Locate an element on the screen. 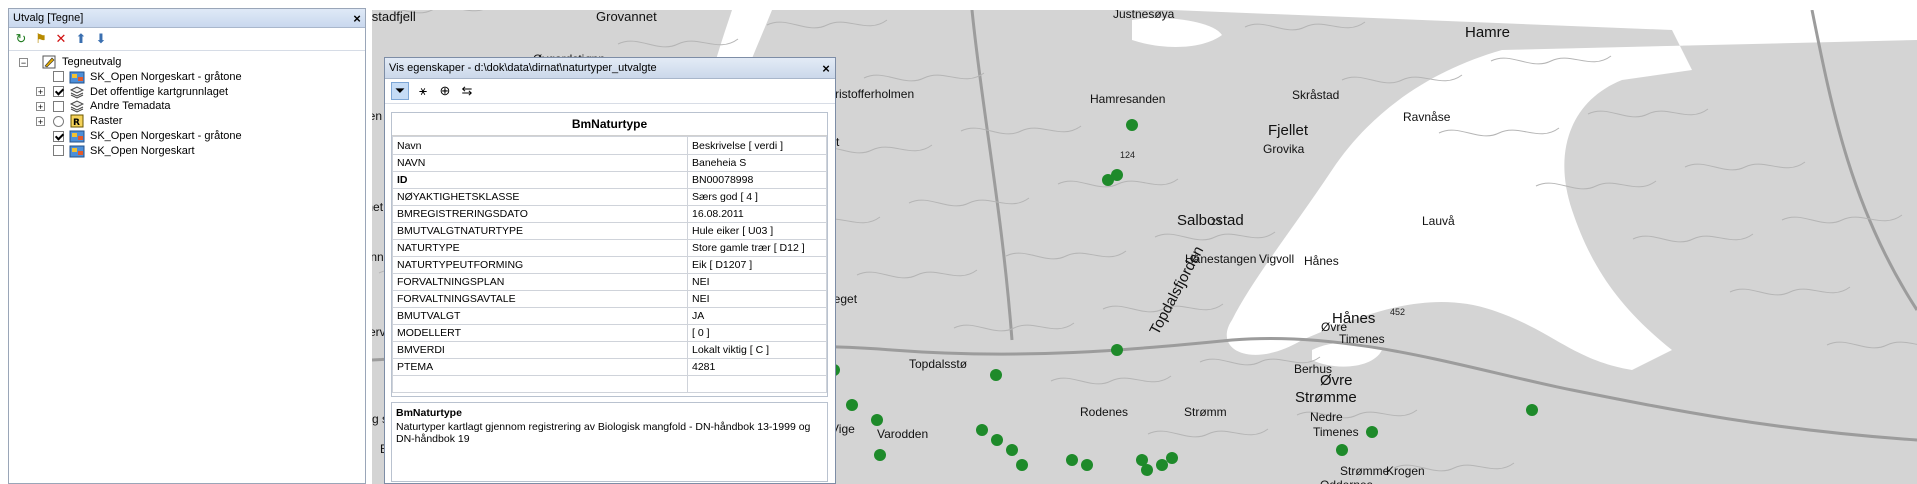 The width and height of the screenshot is (1917, 484). table-row: FORVALTNINGSAVTALE NEI is located at coordinates (609, 299).